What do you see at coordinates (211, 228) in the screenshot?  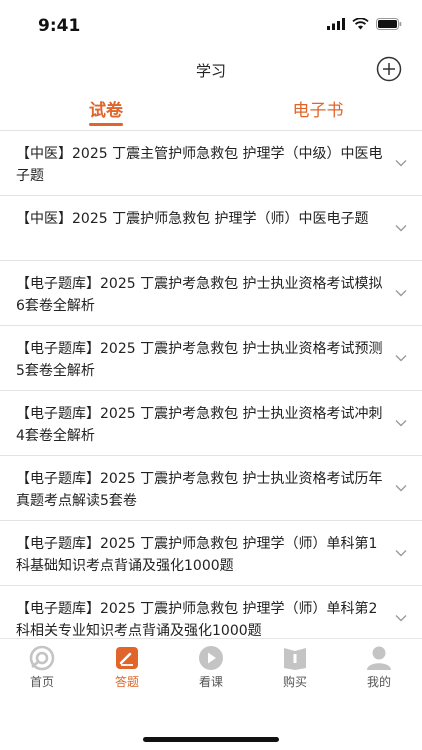 I see `list-item: 【中医】2025 丁震护师急救包 护理学（师）中医电子题` at bounding box center [211, 228].